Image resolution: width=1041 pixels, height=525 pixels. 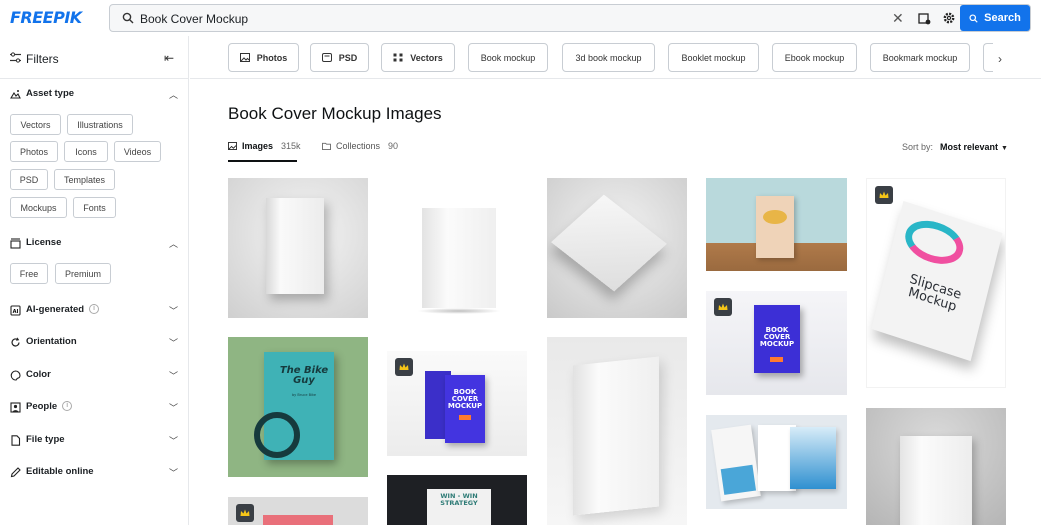 I want to click on palette-icon, so click(x=15, y=375).